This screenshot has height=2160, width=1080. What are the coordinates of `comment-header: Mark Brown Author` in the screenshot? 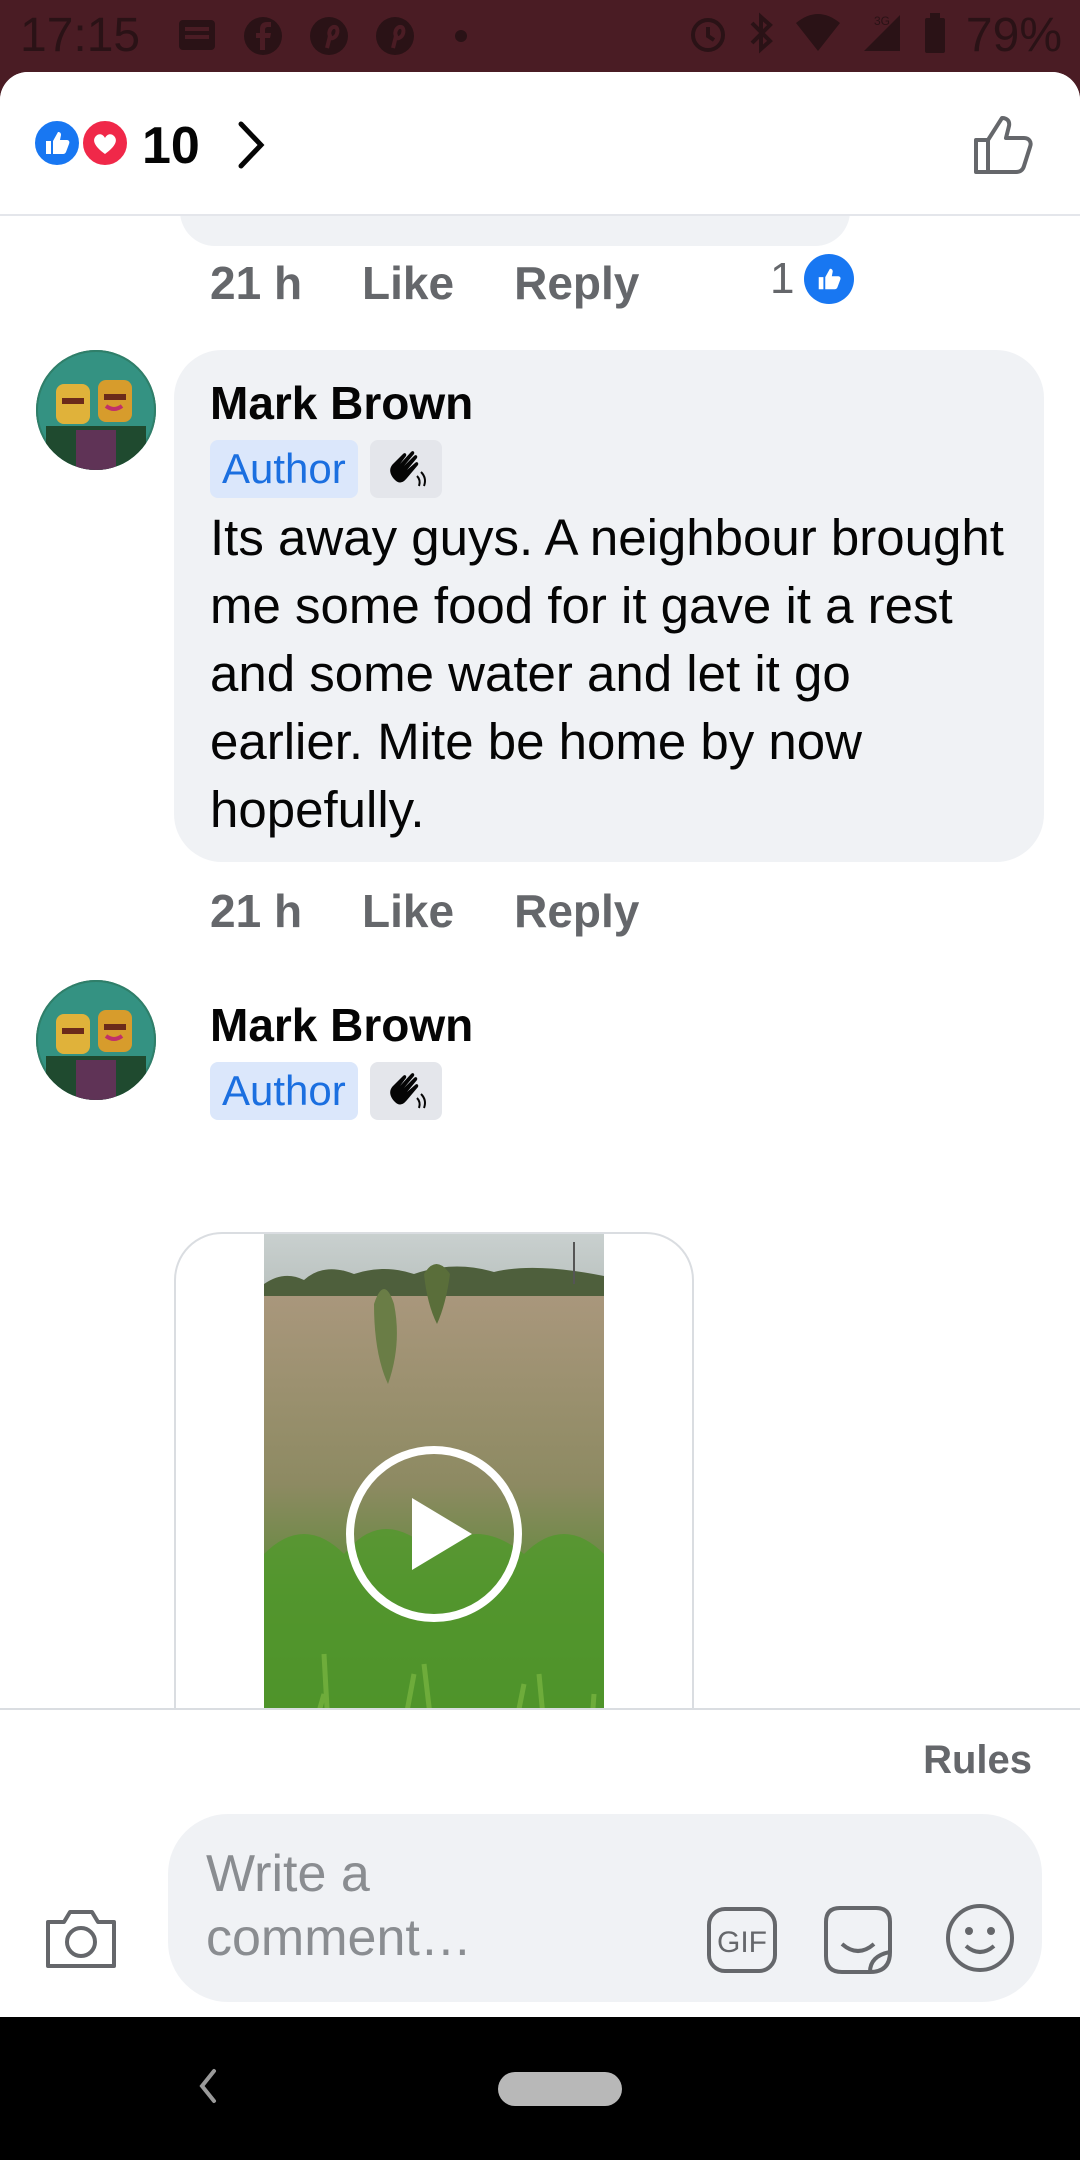 It's located at (341, 1058).